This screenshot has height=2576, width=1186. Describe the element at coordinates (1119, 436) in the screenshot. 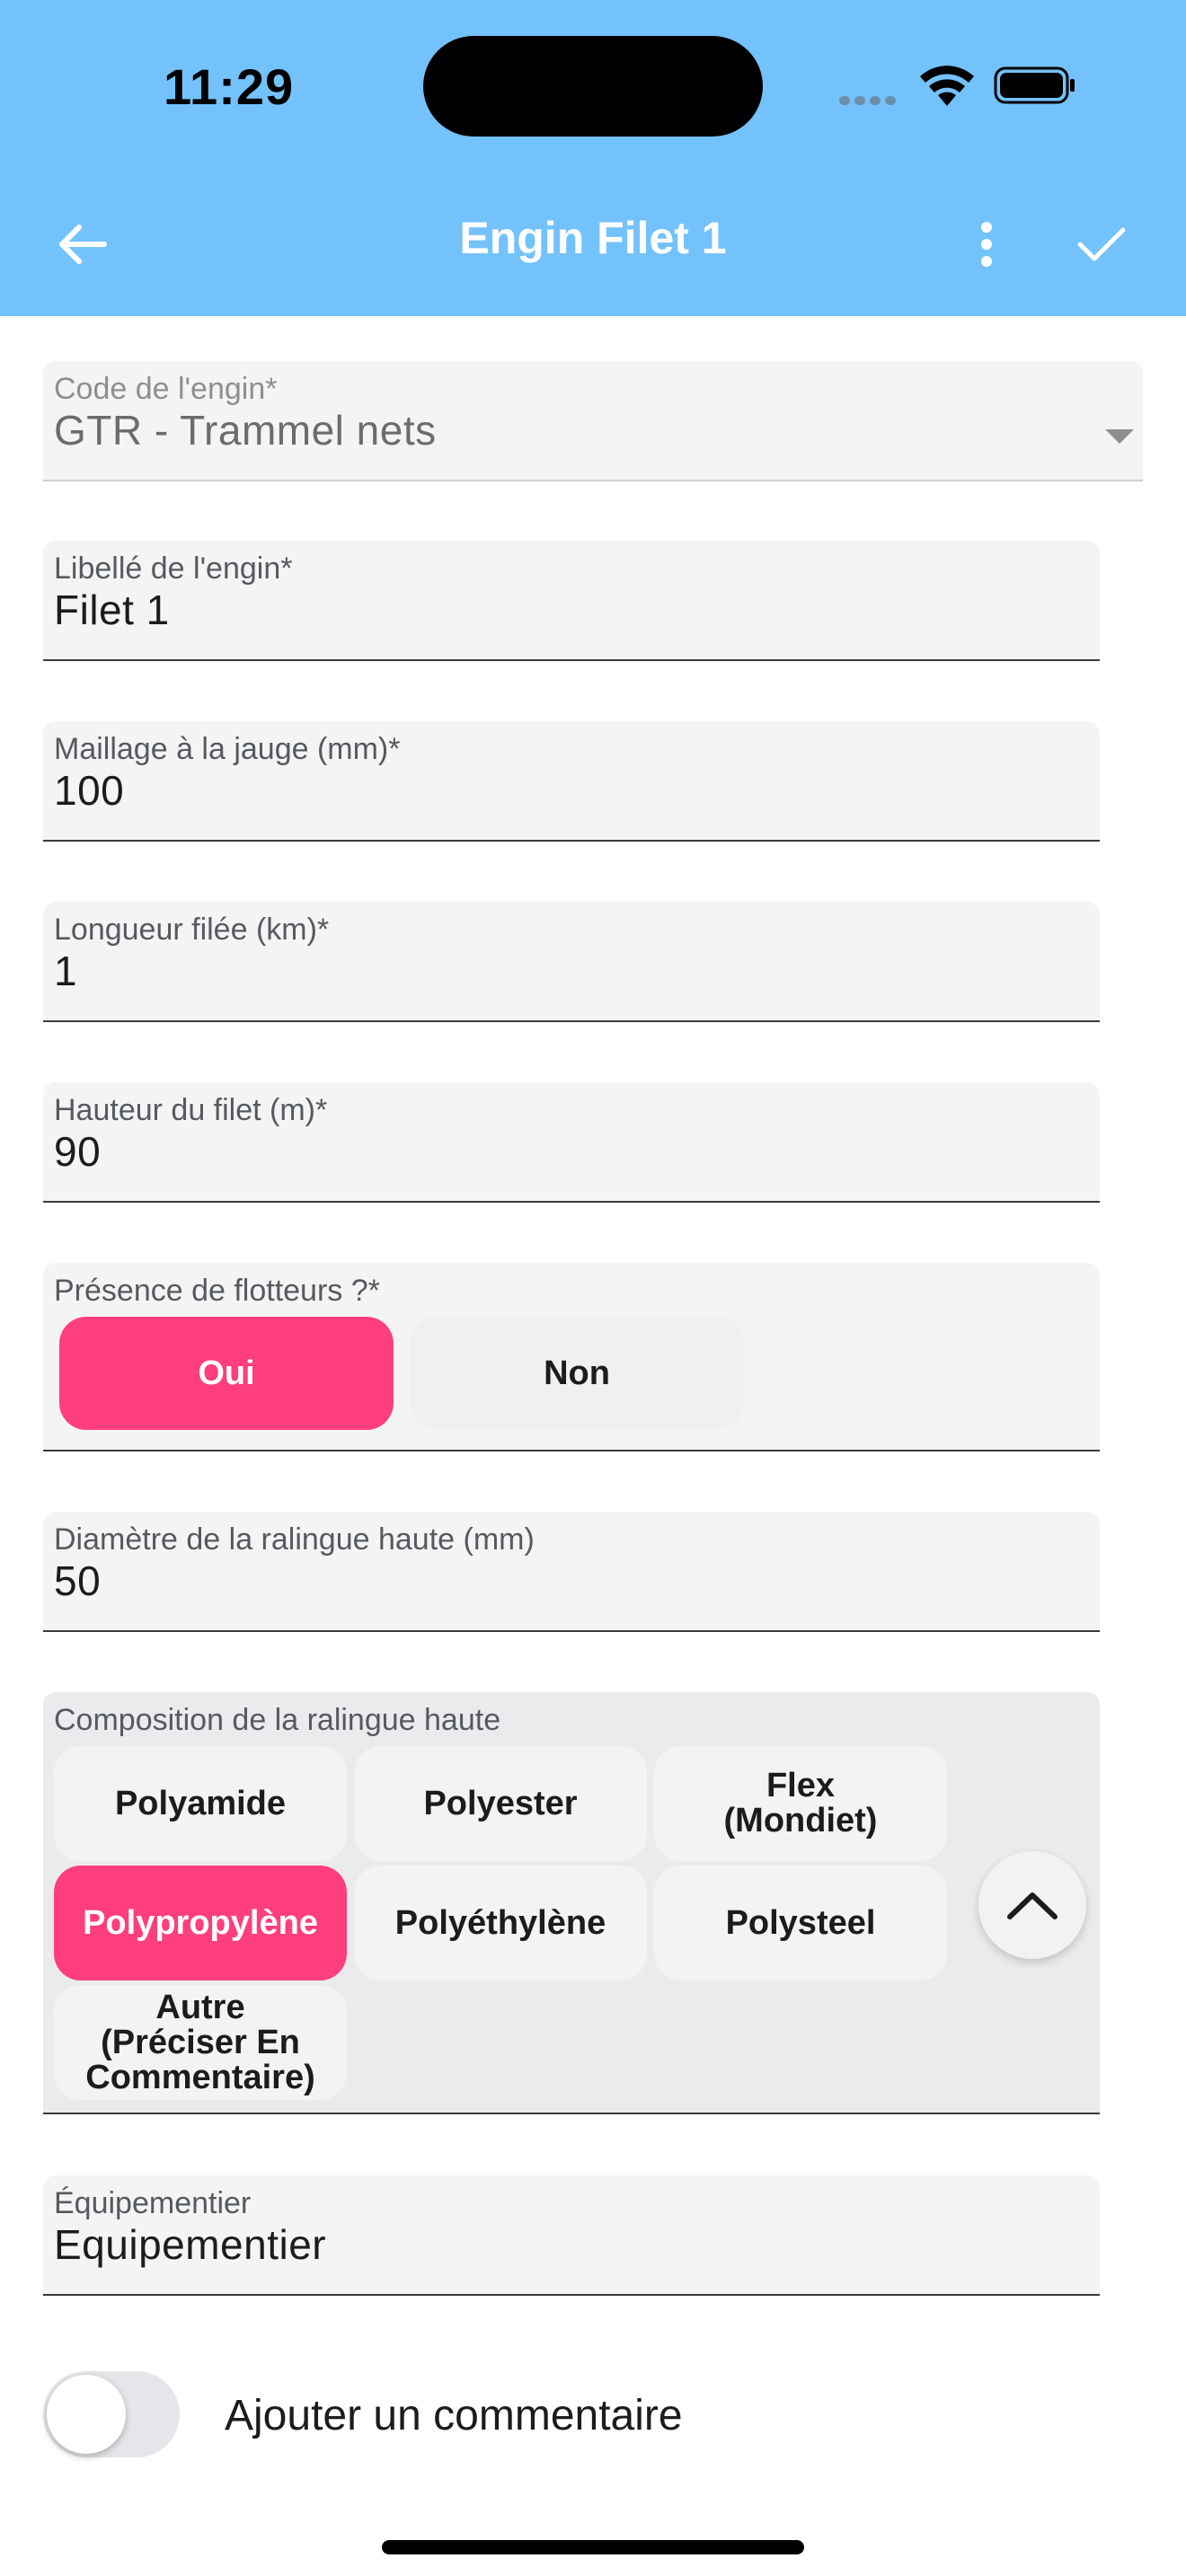

I see `dropdown-arrow-icon` at that location.